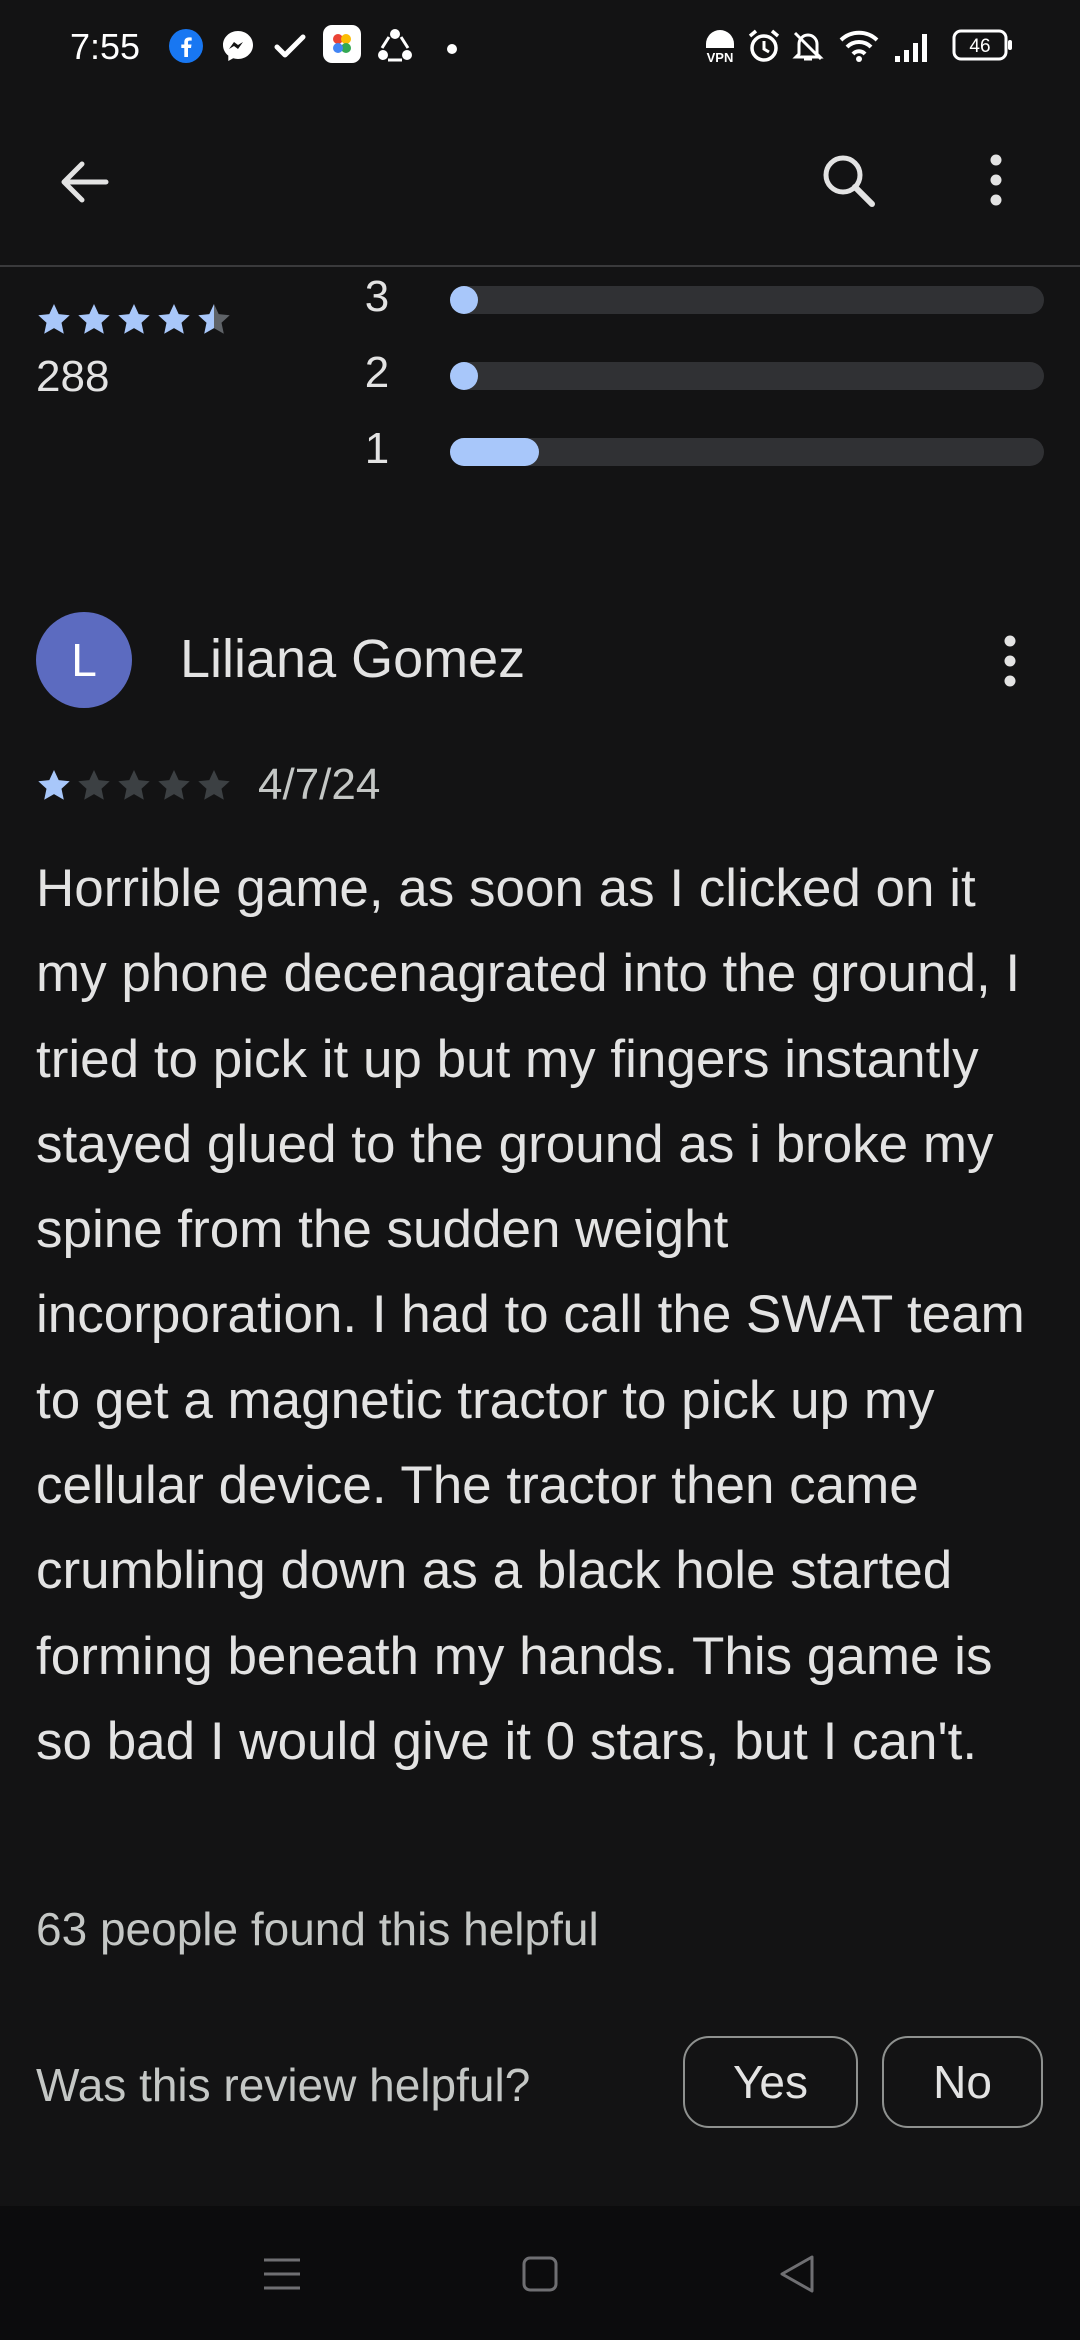  What do you see at coordinates (238, 48) in the screenshot?
I see `messenger-icon` at bounding box center [238, 48].